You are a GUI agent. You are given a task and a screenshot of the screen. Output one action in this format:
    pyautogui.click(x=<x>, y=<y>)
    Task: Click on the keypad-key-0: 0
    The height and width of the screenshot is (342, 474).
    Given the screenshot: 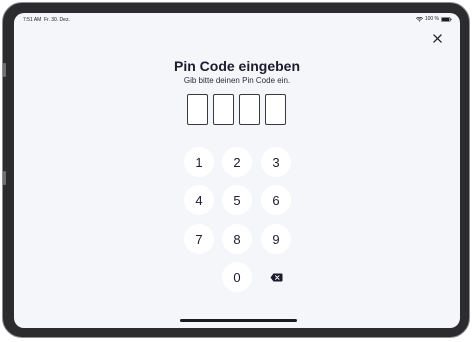 What is the action you would take?
    pyautogui.click(x=237, y=277)
    